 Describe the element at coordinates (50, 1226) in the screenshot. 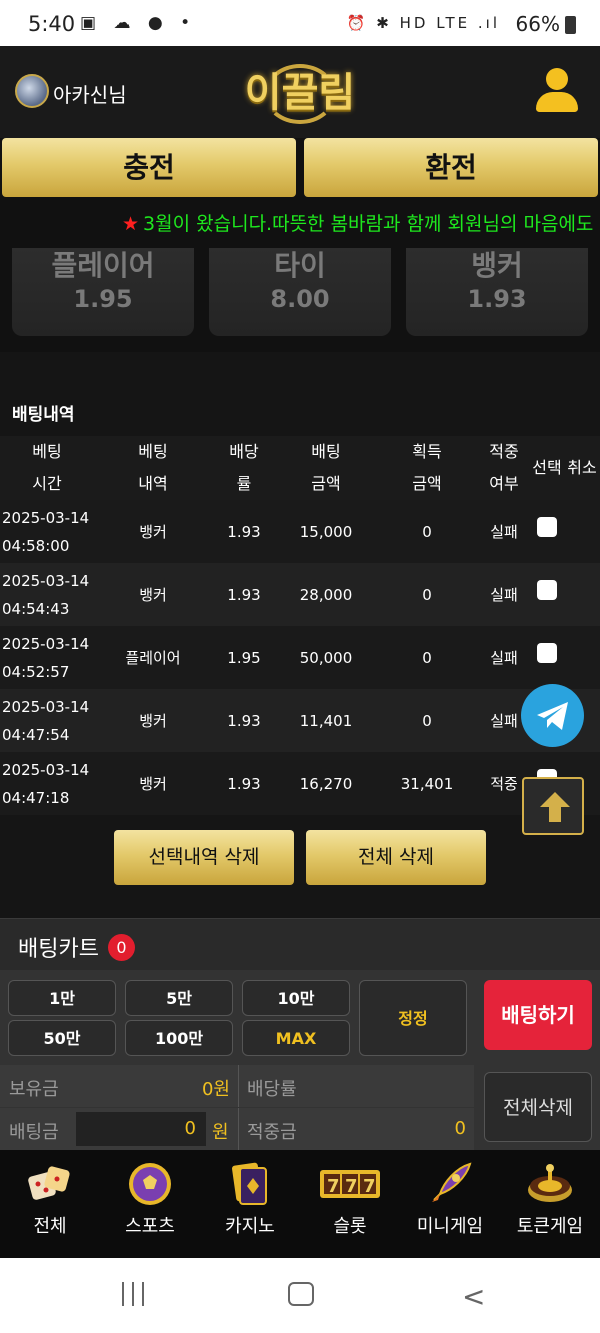

I see `nav-label: 전체` at that location.